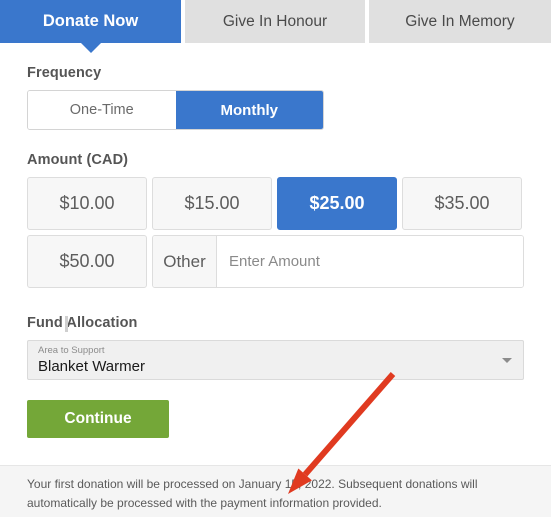 Image resolution: width=551 pixels, height=517 pixels. I want to click on amount-option-25: $25.00, so click(337, 203).